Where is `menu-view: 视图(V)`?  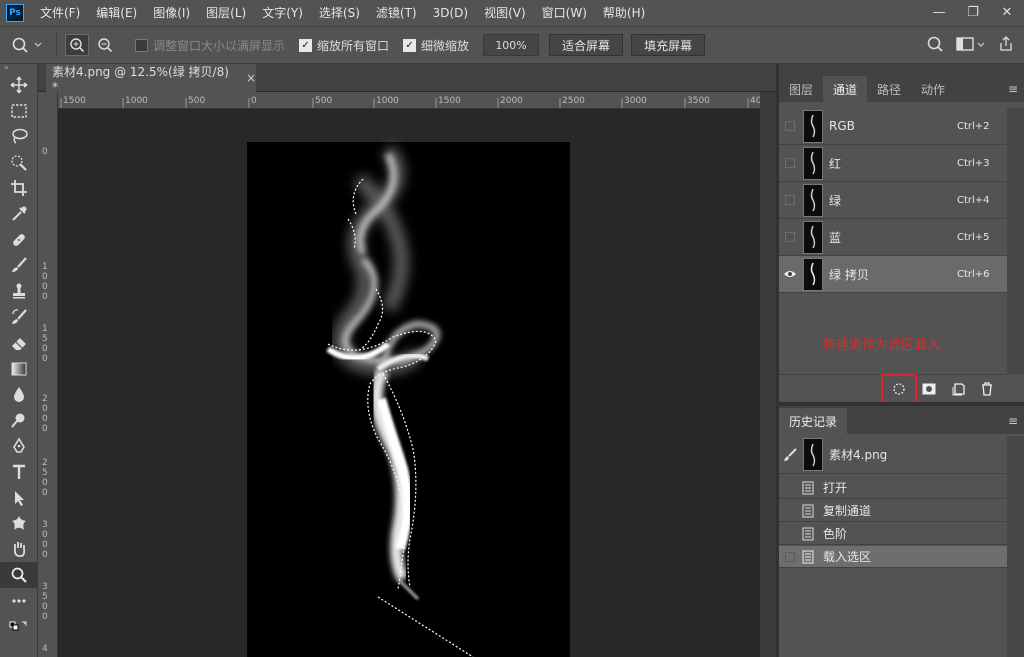
menu-view: 视图(V) is located at coordinates (505, 13).